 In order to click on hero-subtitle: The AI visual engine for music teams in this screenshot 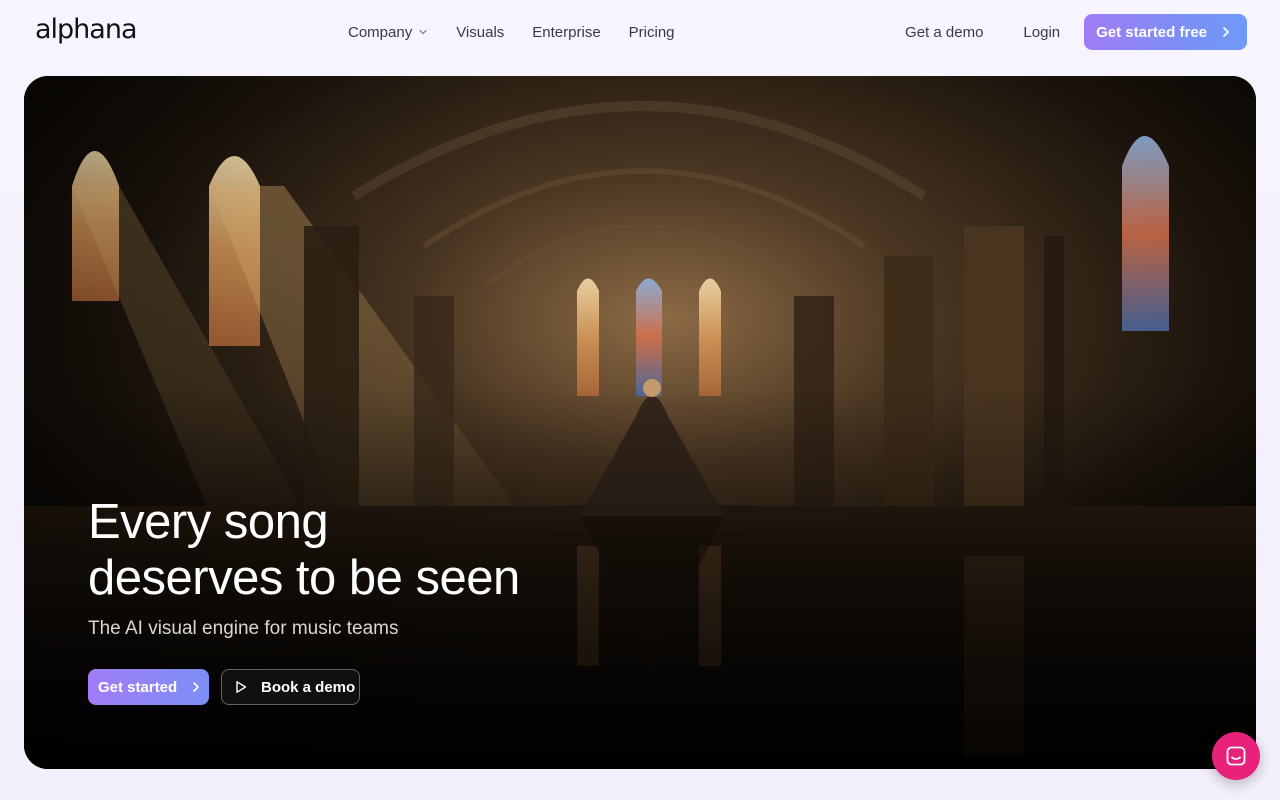, I will do `click(243, 628)`.